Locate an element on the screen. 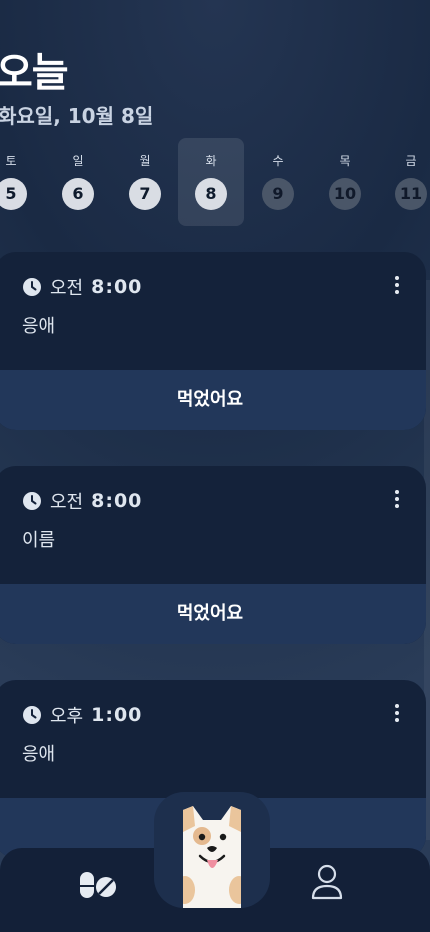  medication-name: 이름 is located at coordinates (39, 540).